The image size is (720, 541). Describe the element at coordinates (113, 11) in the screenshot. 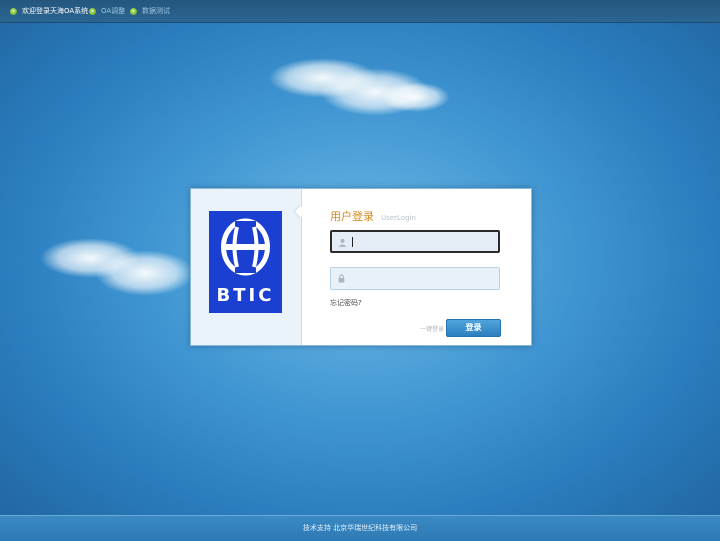

I see `topbar-oa-adjust-link: OA调整` at that location.